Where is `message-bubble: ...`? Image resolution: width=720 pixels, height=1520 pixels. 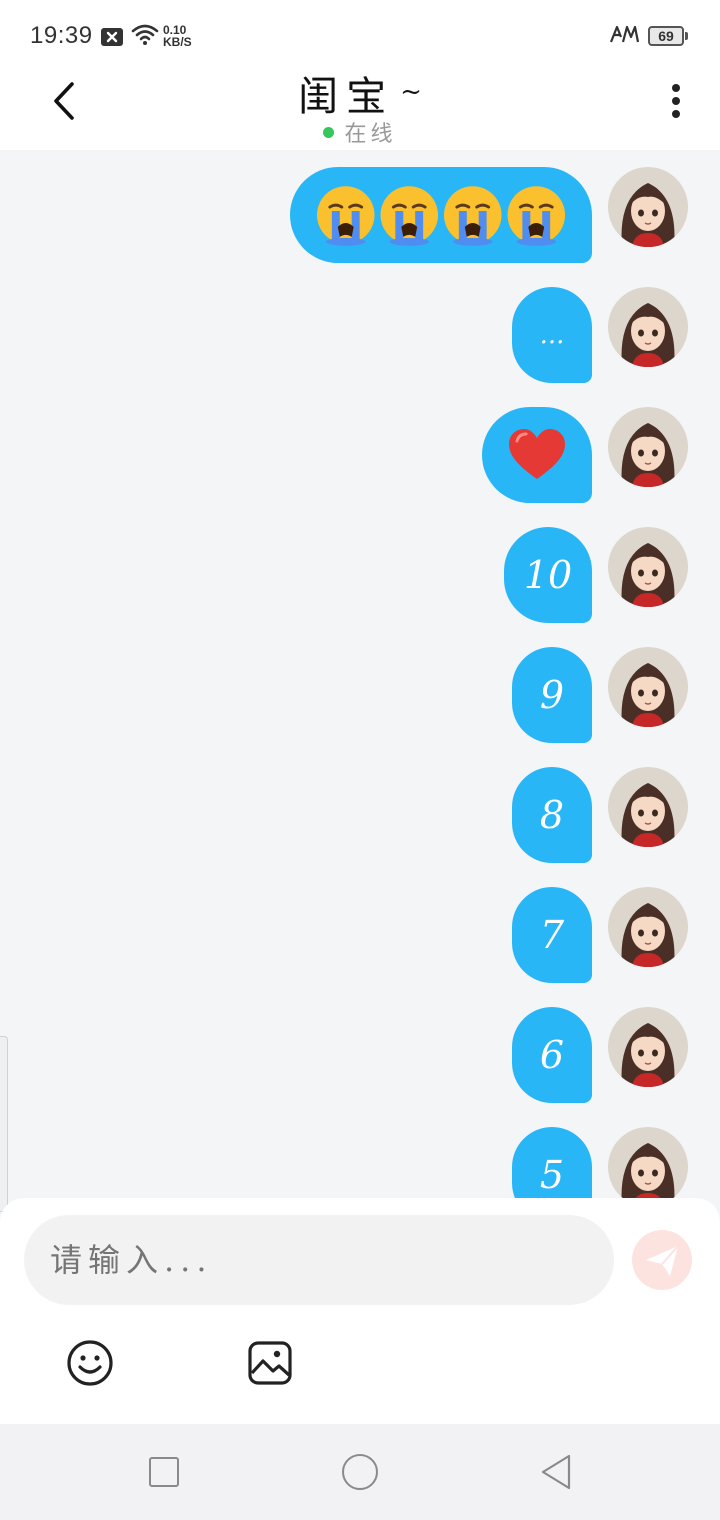 message-bubble: ... is located at coordinates (552, 335).